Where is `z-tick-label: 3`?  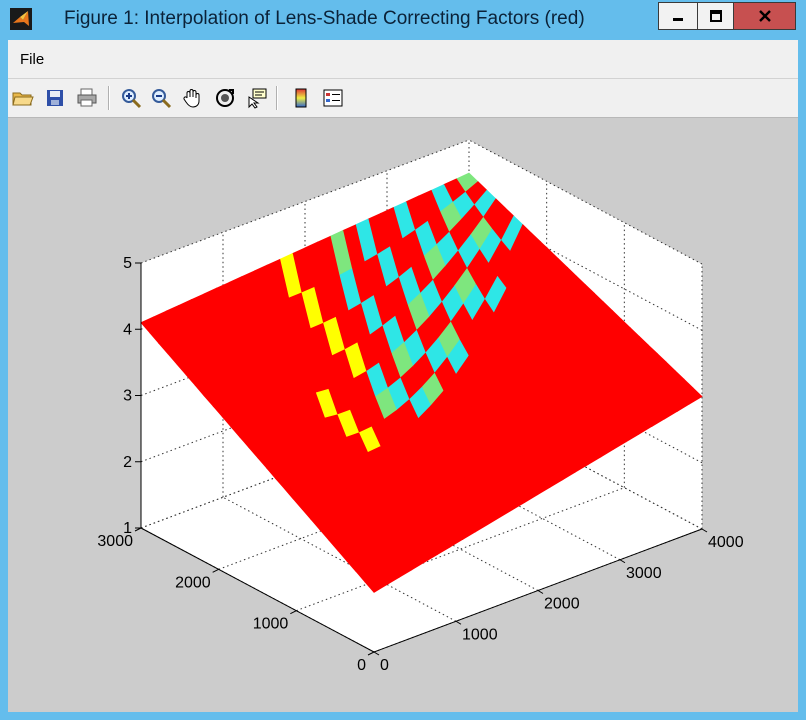 z-tick-label: 3 is located at coordinates (127, 396).